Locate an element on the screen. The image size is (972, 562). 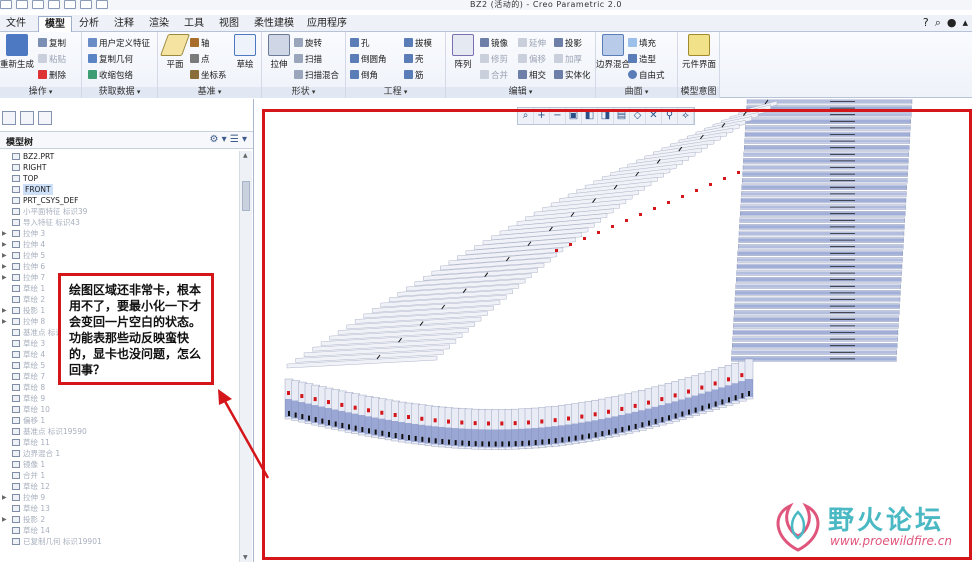
hole-icon is located at coordinates (354, 42).